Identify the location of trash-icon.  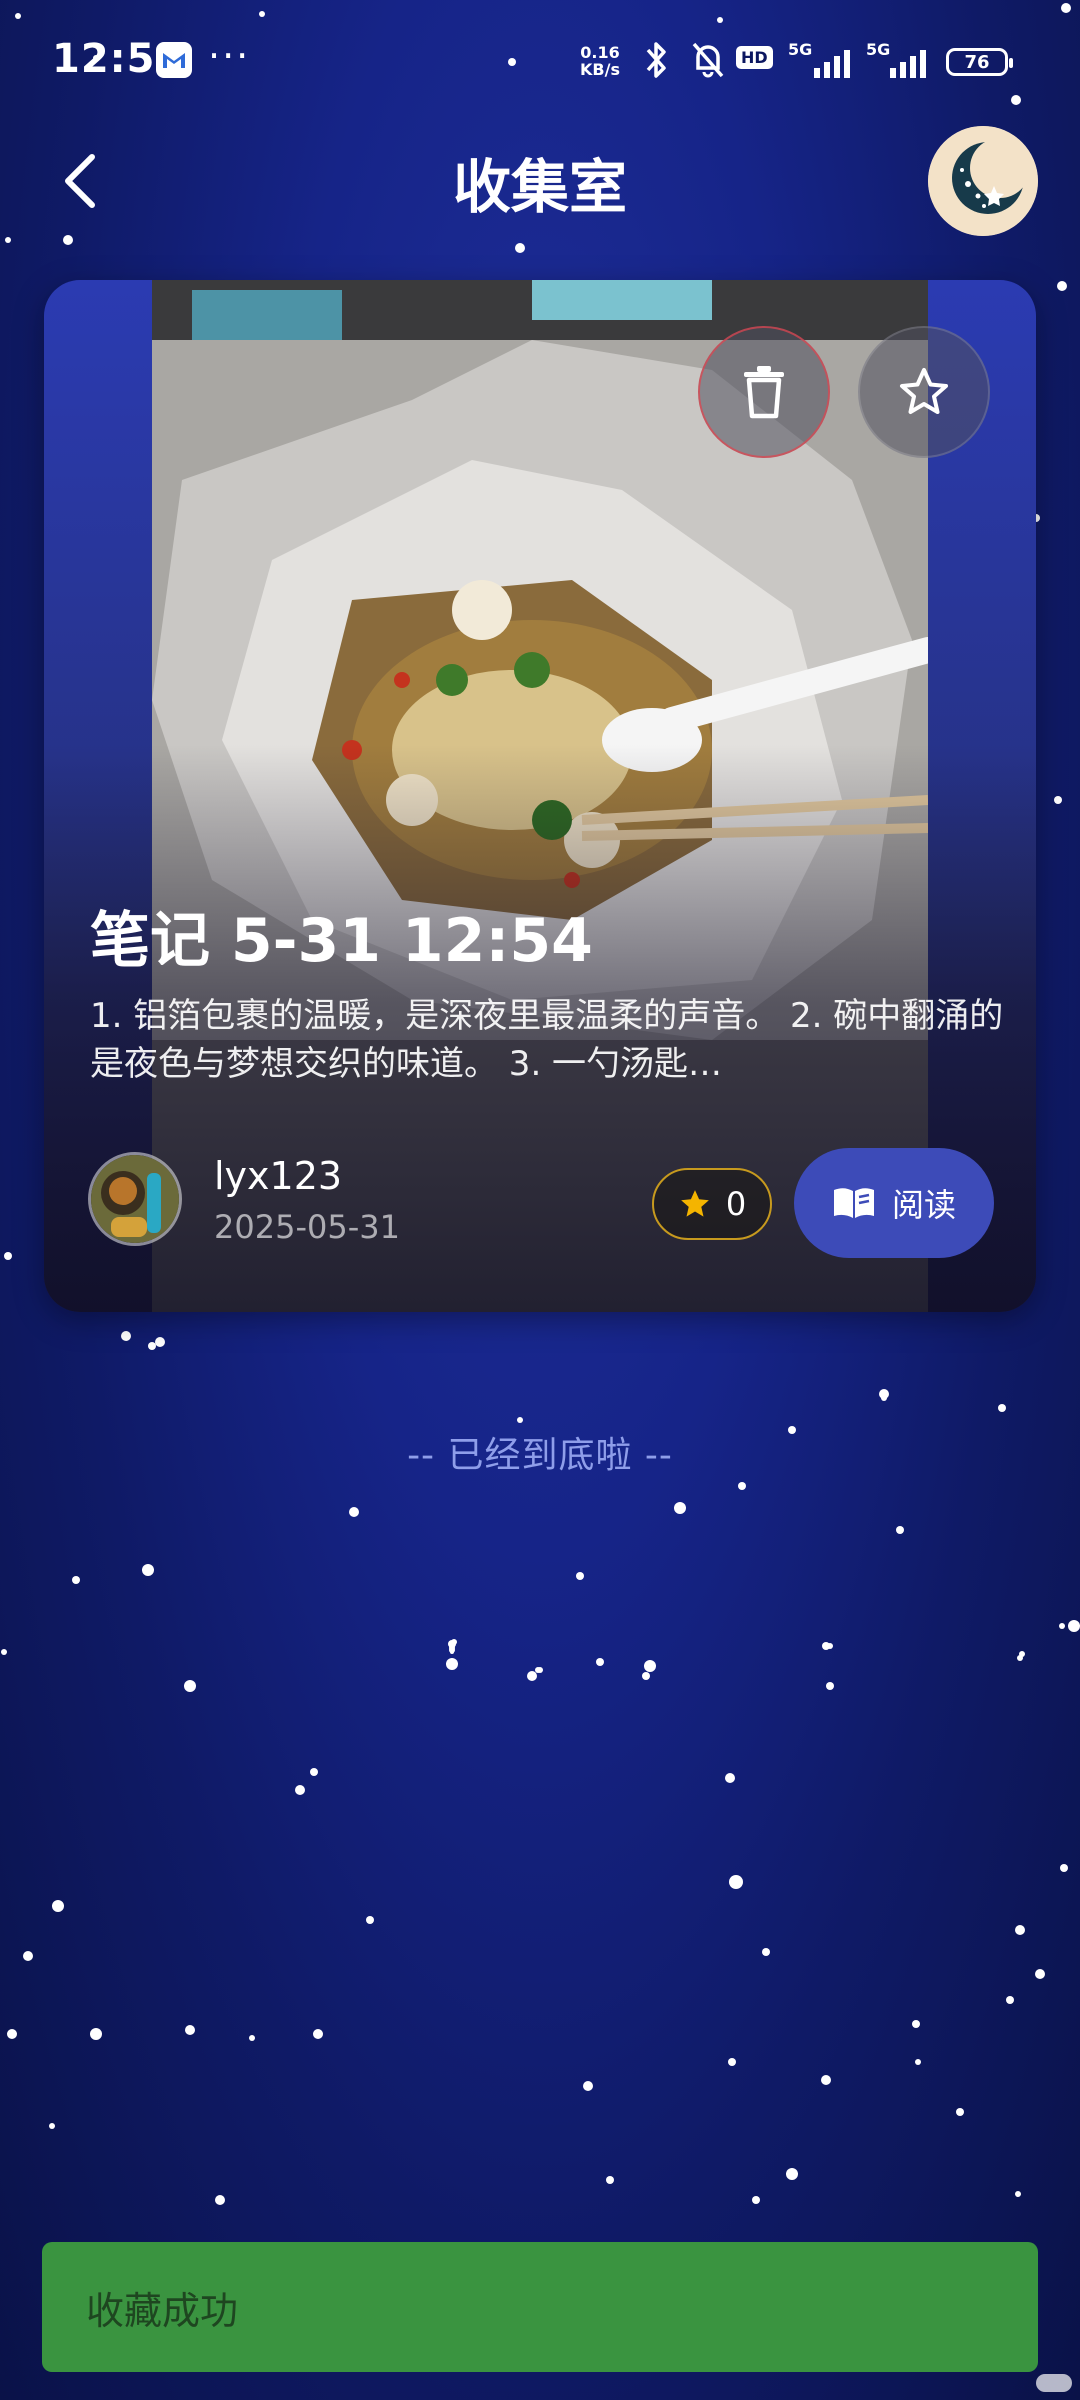
(764, 392).